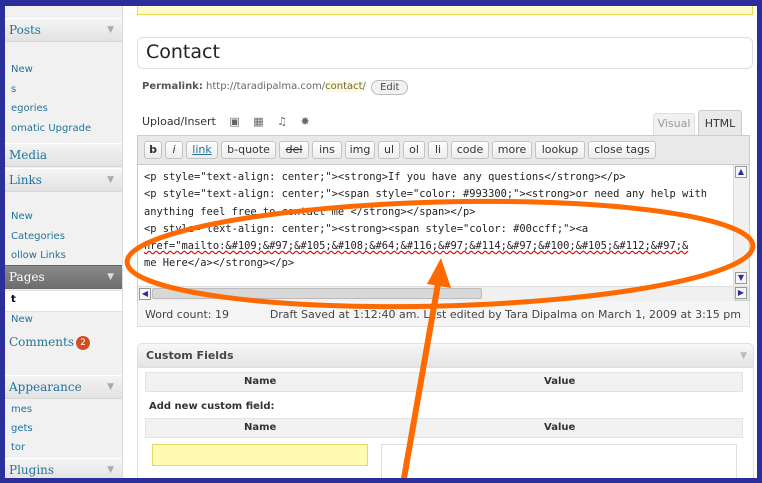 Image resolution: width=762 pixels, height=483 pixels. Describe the element at coordinates (389, 150) in the screenshot. I see `qt-ul-button: ul` at that location.